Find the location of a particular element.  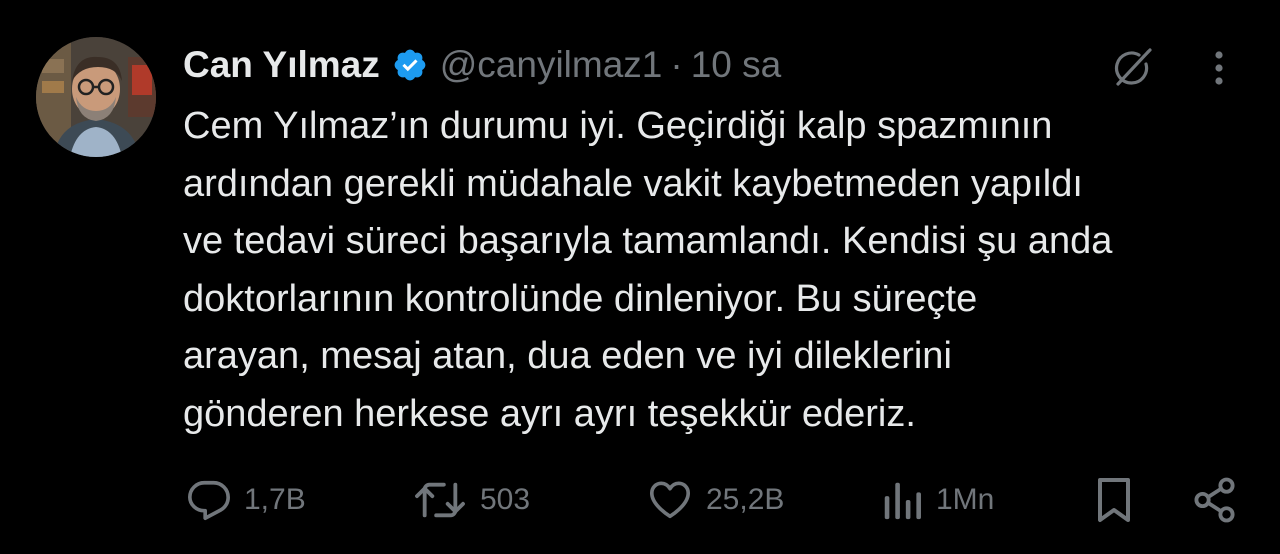

reply-button: 1,7B is located at coordinates (246, 500).